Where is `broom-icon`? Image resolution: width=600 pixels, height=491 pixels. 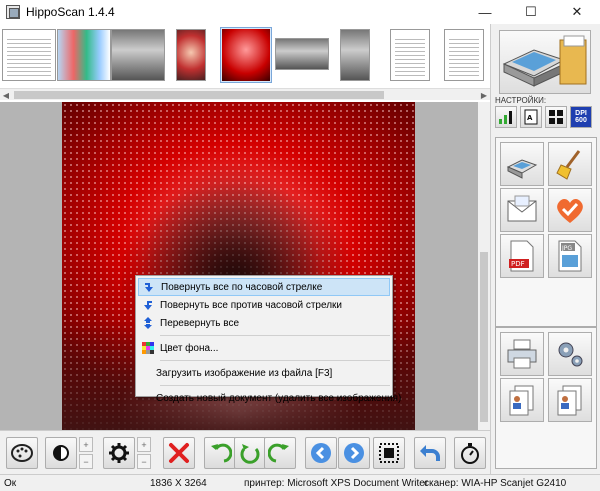 broom-icon is located at coordinates (568, 165).